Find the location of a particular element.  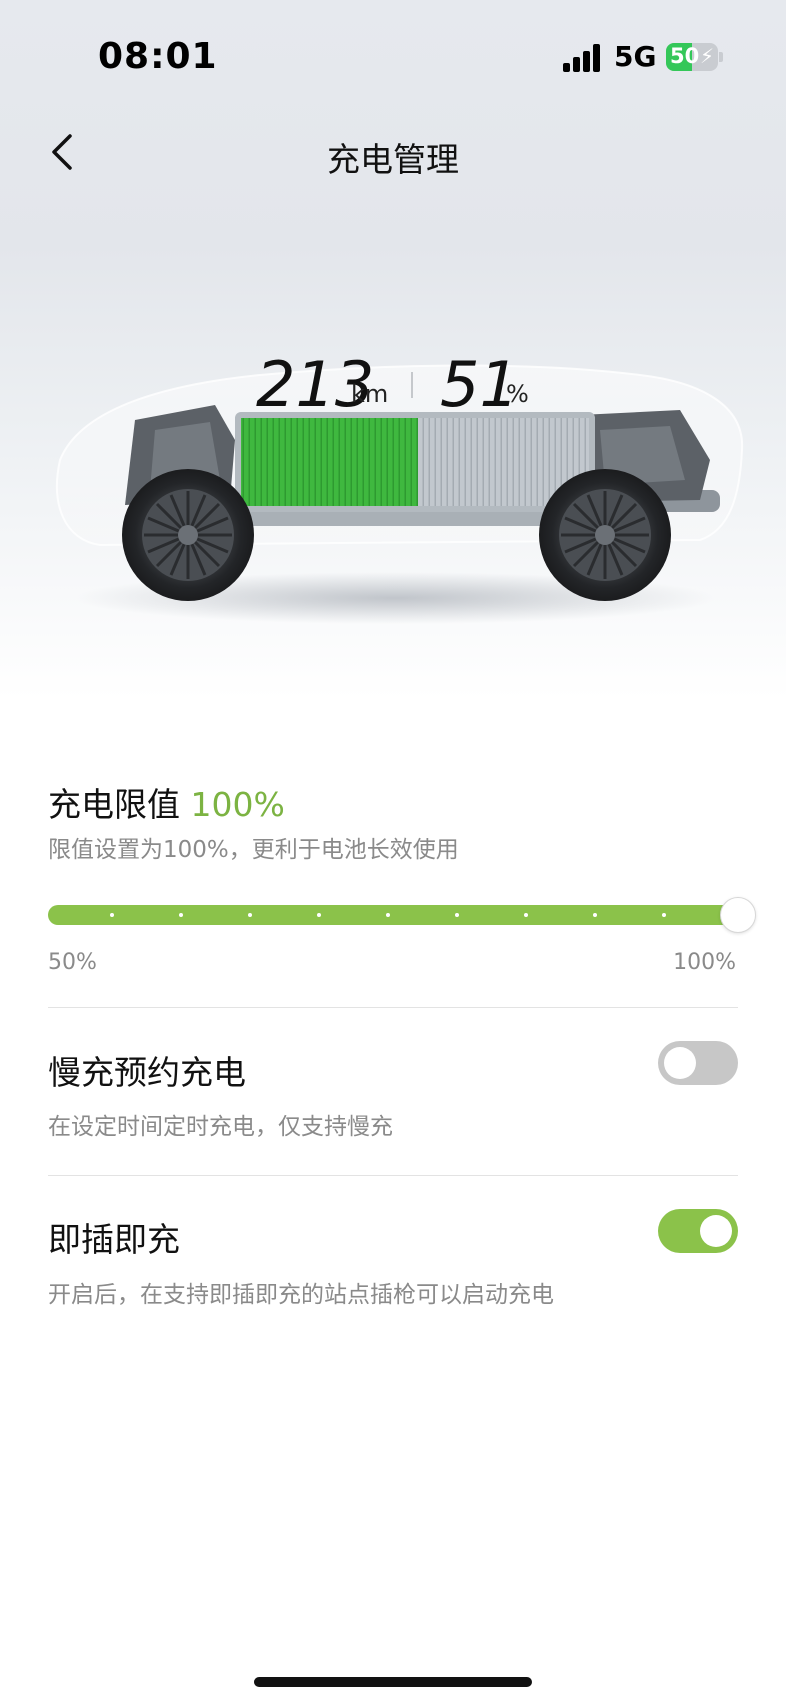

plug-and-charge-toggle is located at coordinates (698, 1231).